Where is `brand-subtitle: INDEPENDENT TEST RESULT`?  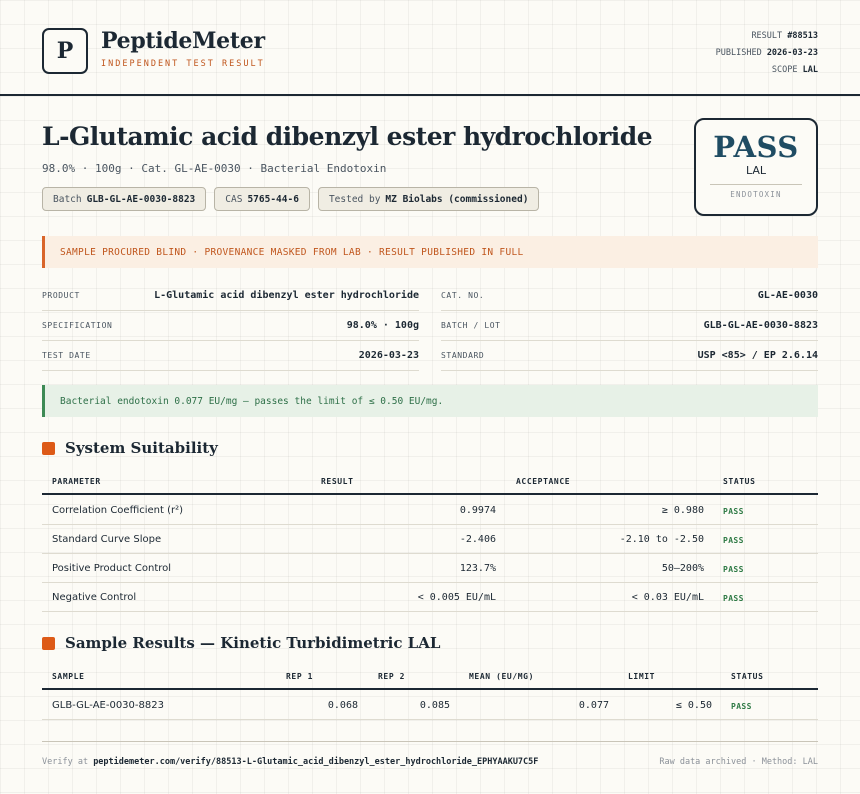 brand-subtitle: INDEPENDENT TEST RESULT is located at coordinates (183, 64).